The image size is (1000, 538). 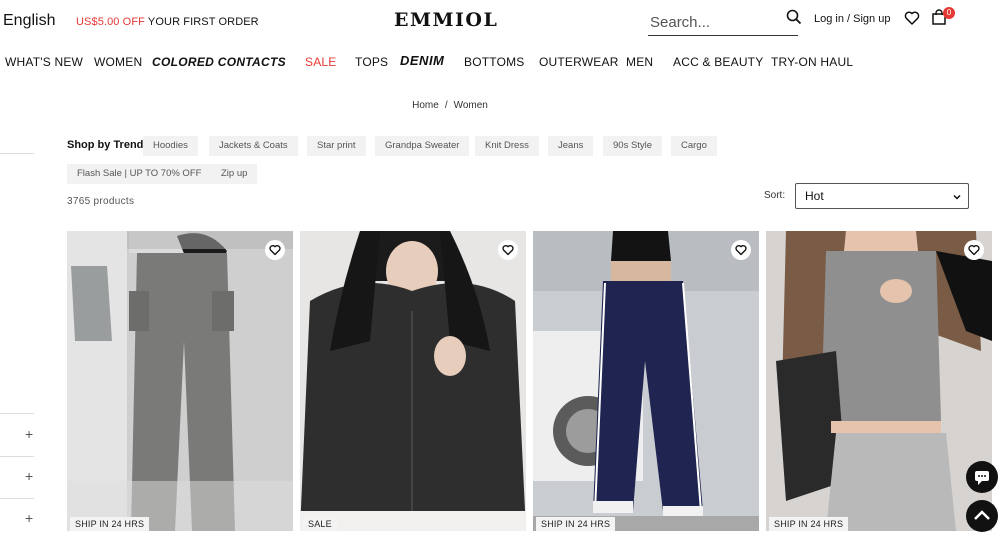 I want to click on nav-outerwear: OUTERWEAR, so click(x=579, y=62).